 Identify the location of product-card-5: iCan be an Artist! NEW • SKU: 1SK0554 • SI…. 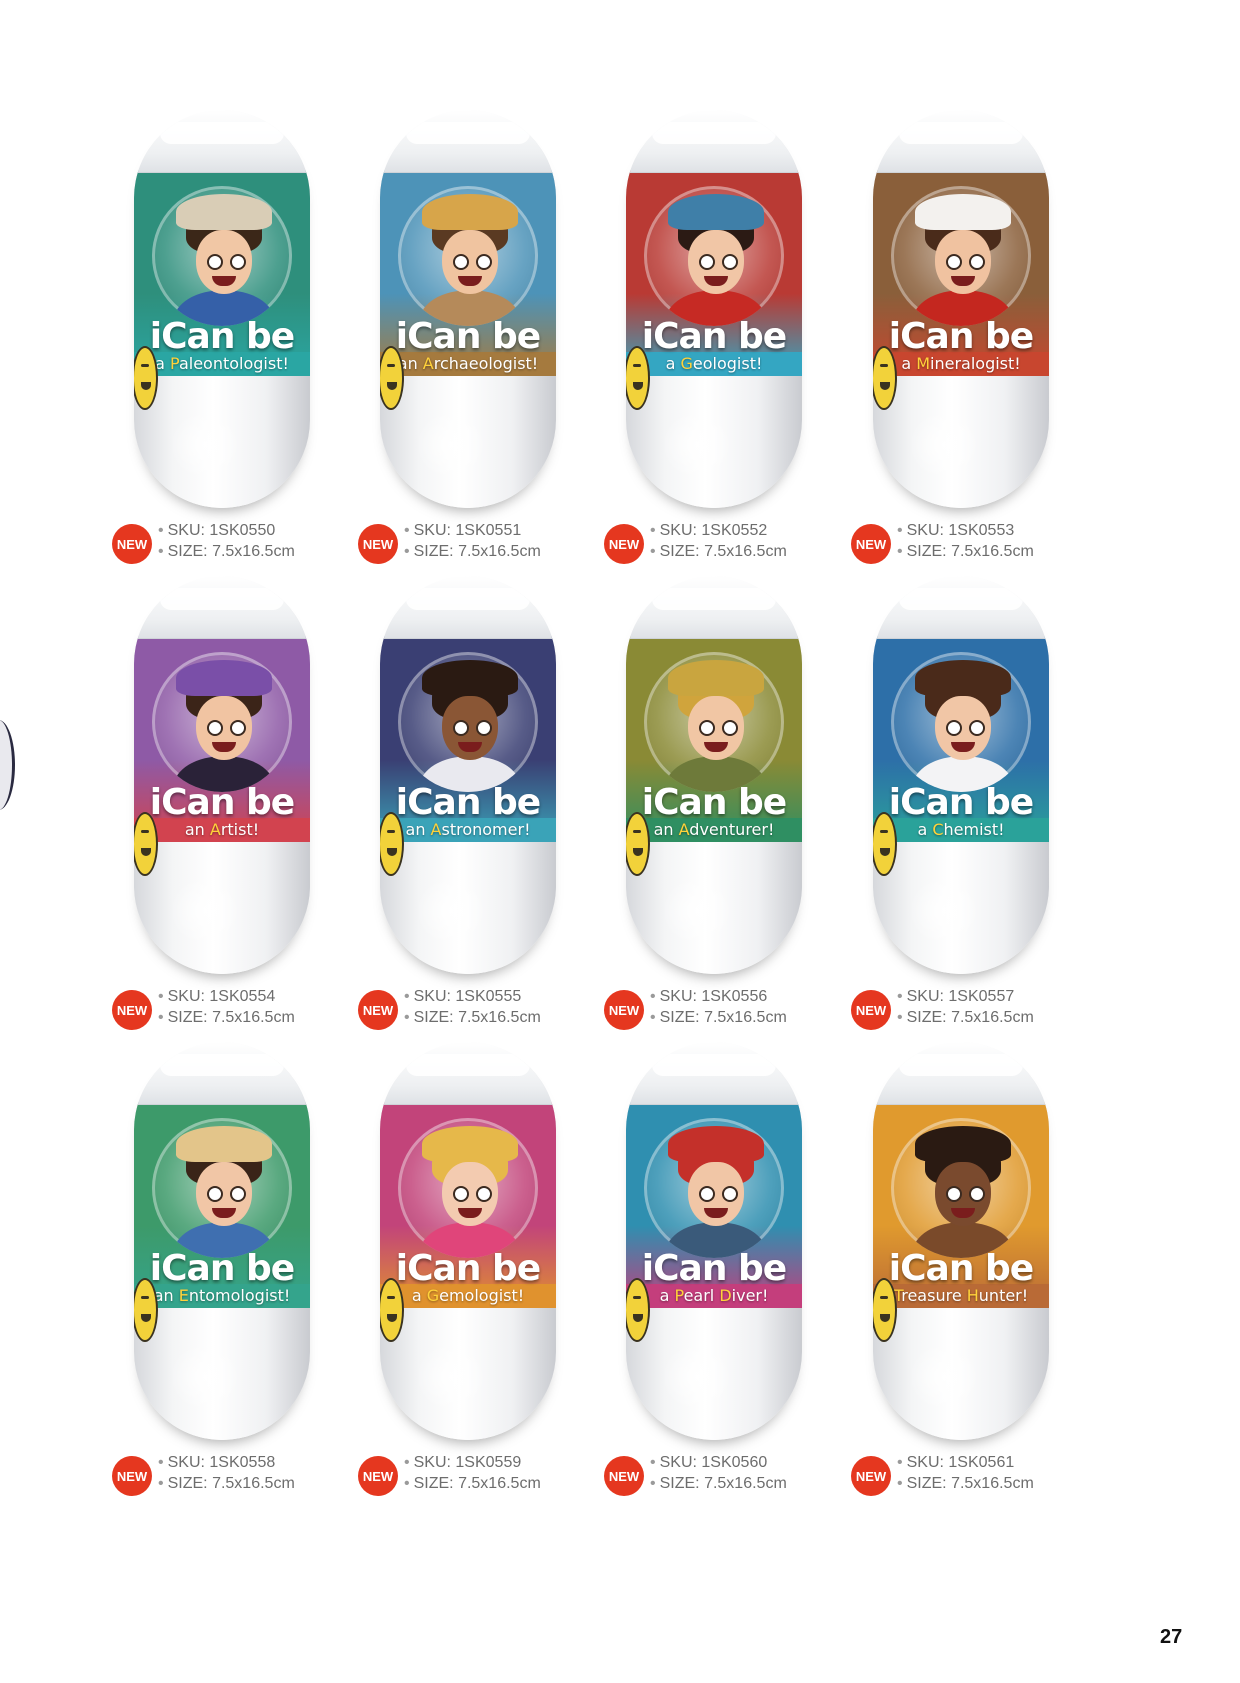
(242, 806).